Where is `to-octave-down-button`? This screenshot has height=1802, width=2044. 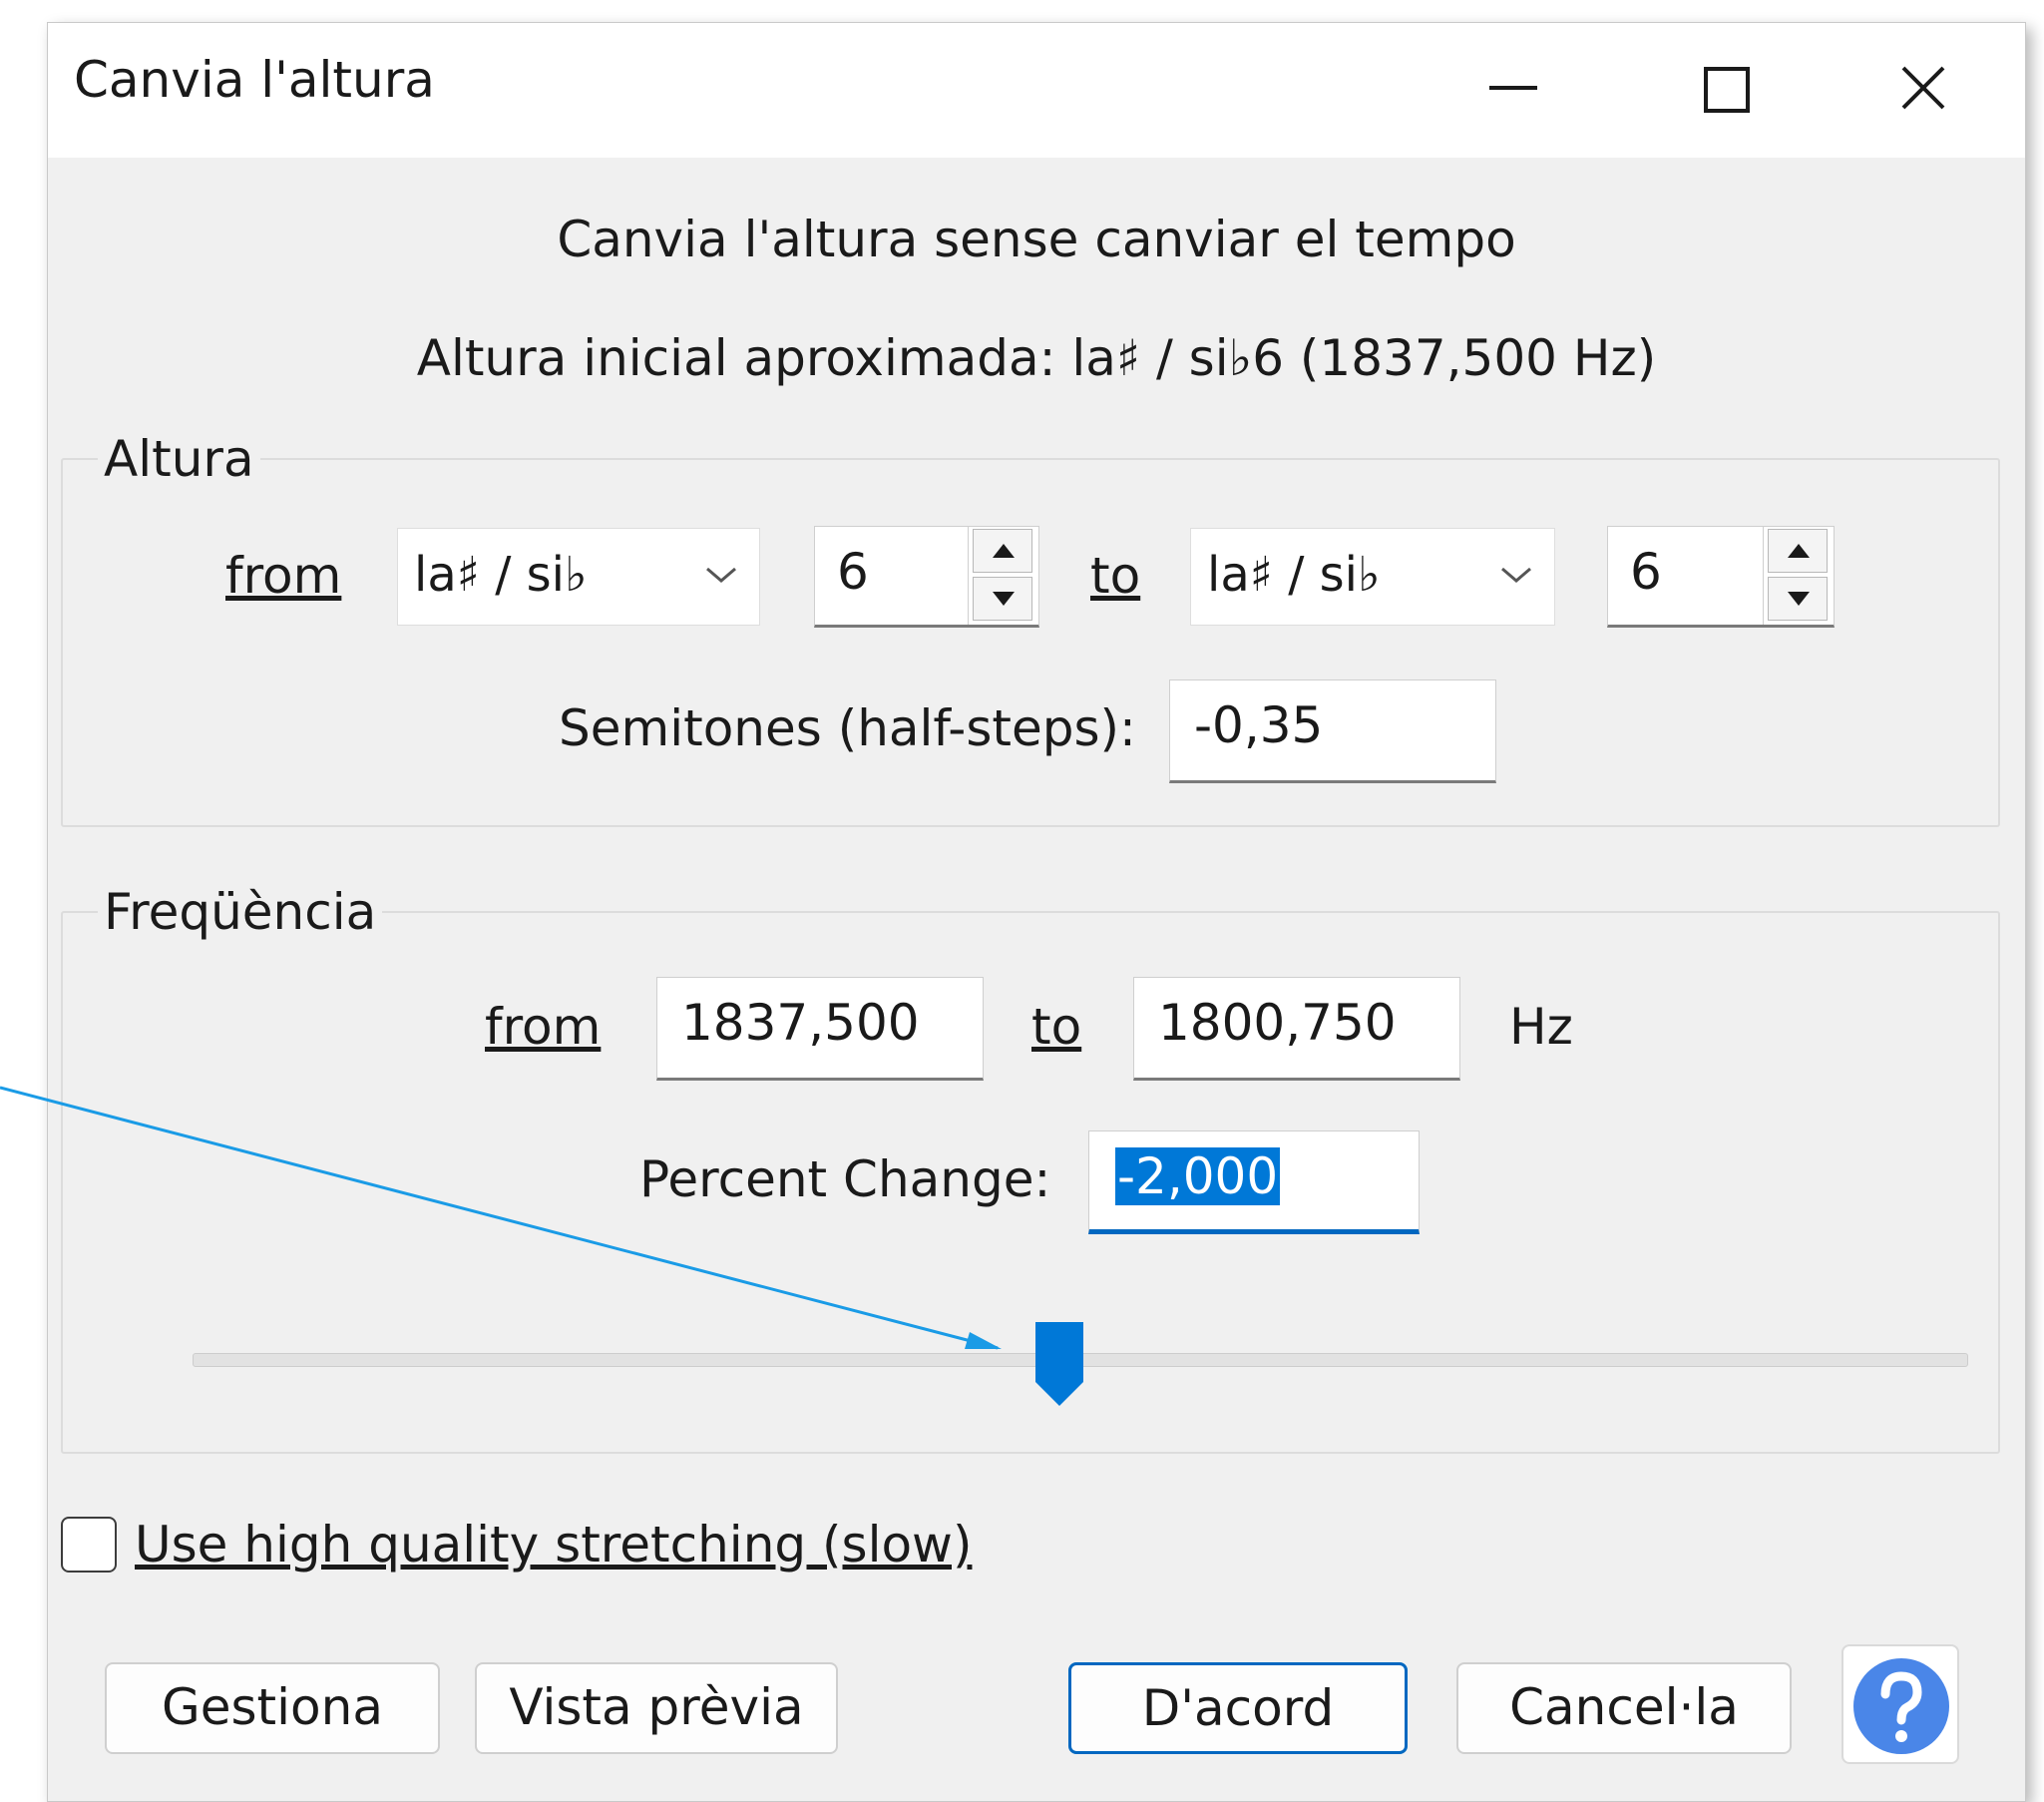 to-octave-down-button is located at coordinates (1798, 599).